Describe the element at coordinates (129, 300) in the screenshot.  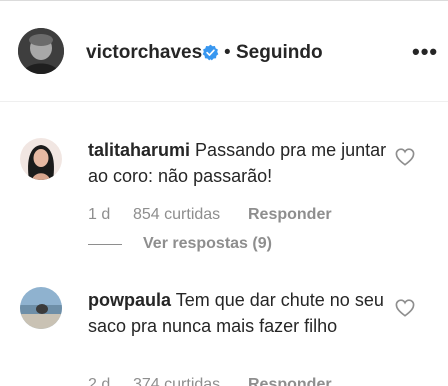
I see `comment-username: powpaula` at that location.